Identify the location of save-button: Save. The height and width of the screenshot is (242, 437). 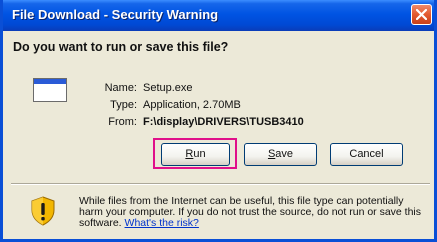
(280, 154).